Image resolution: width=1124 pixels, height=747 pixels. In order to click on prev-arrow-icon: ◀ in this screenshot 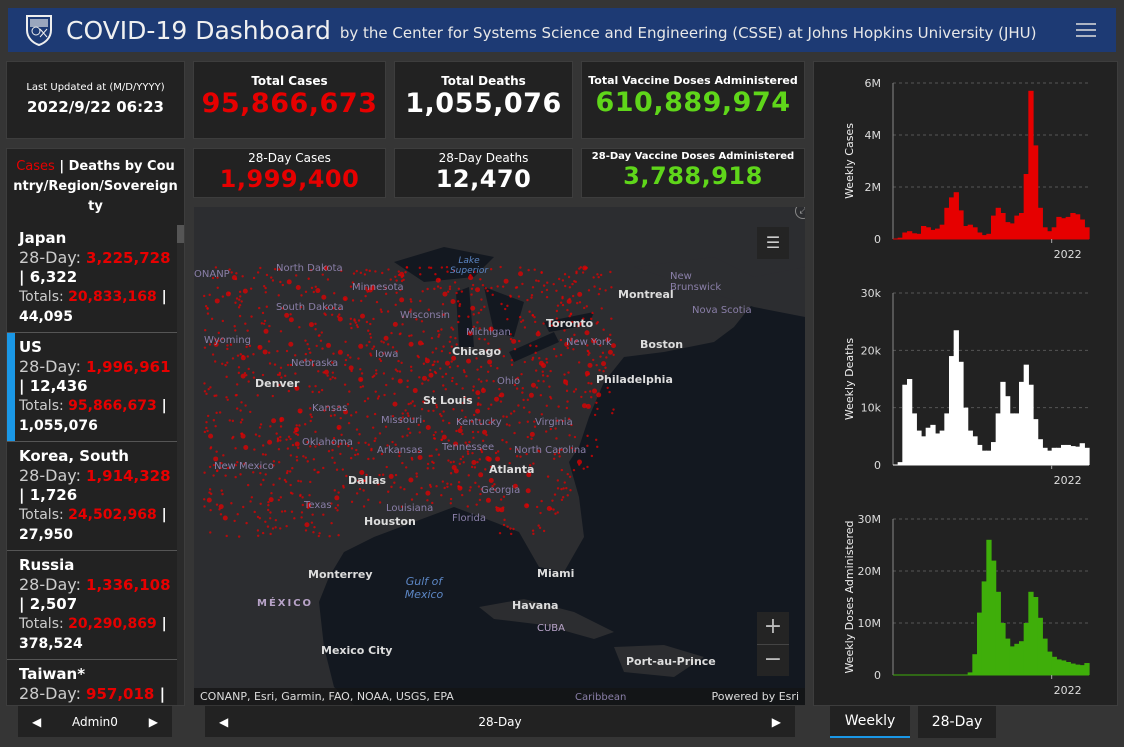, I will do `click(223, 722)`.